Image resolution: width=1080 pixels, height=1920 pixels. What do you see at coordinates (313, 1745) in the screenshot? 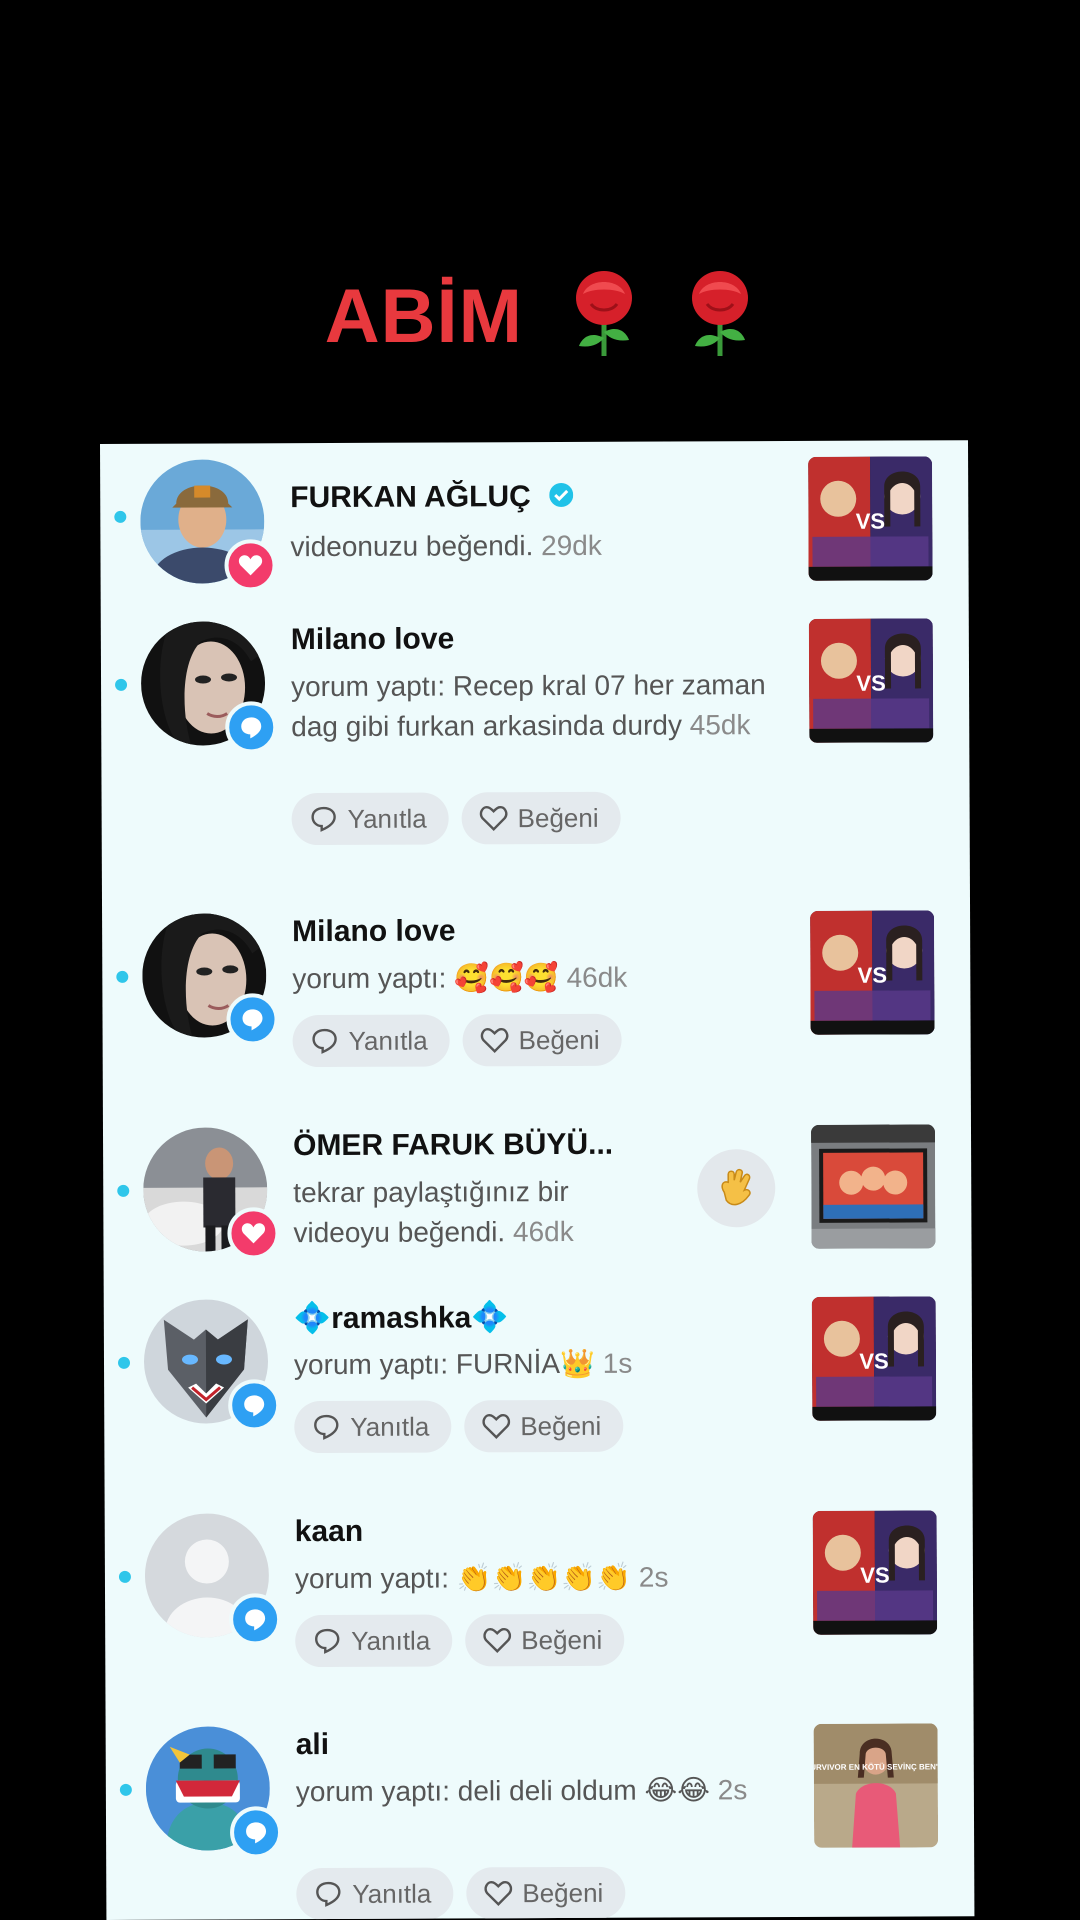
I see `user-name: ali` at bounding box center [313, 1745].